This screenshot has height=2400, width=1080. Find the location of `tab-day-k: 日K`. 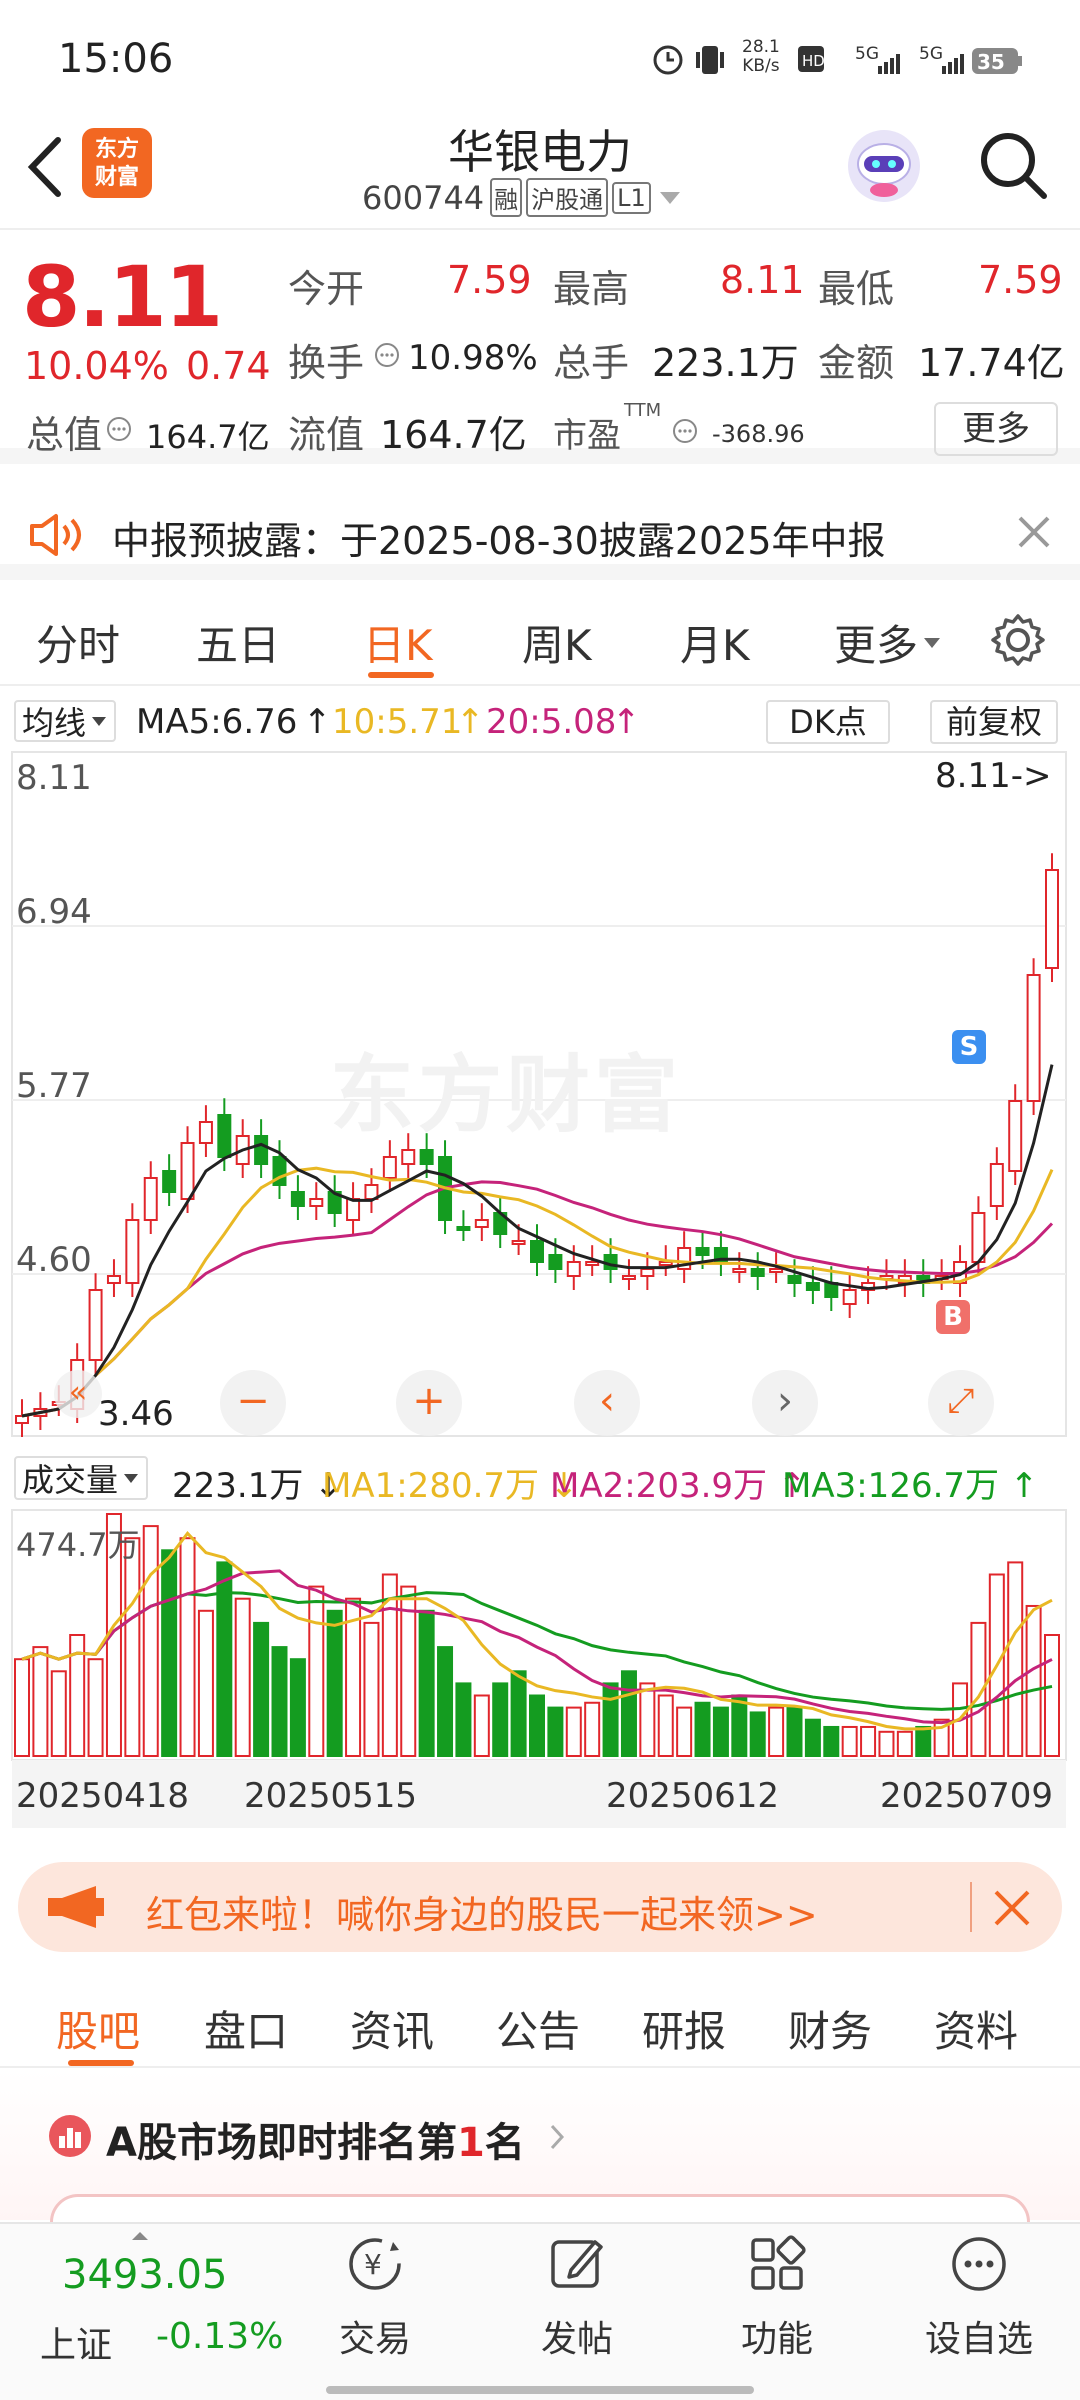

tab-day-k: 日K is located at coordinates (398, 642).